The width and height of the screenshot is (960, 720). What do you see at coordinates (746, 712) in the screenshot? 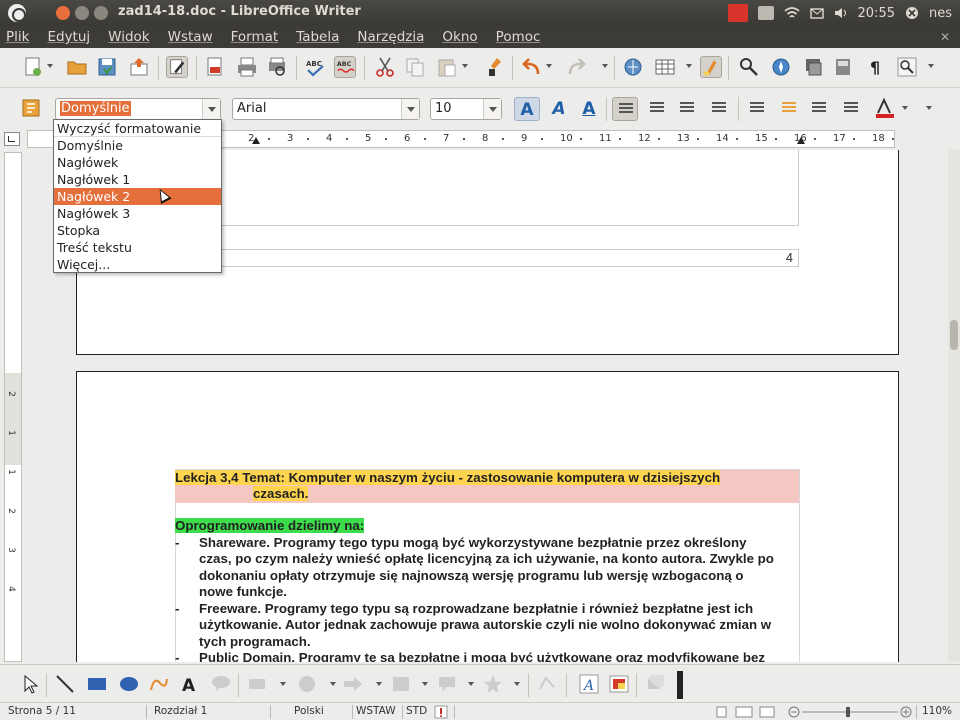
I see `view-layout-icons` at bounding box center [746, 712].